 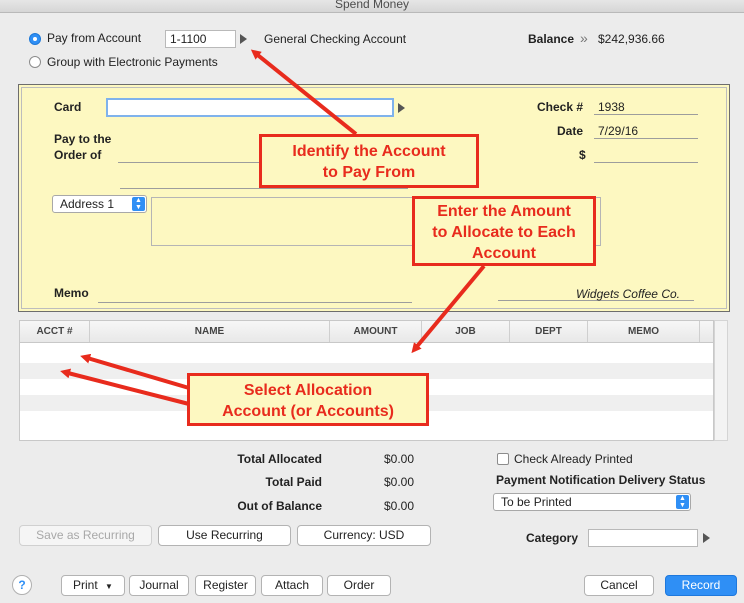 What do you see at coordinates (369, 172) in the screenshot?
I see `callout-identify-line2: to Pay From` at bounding box center [369, 172].